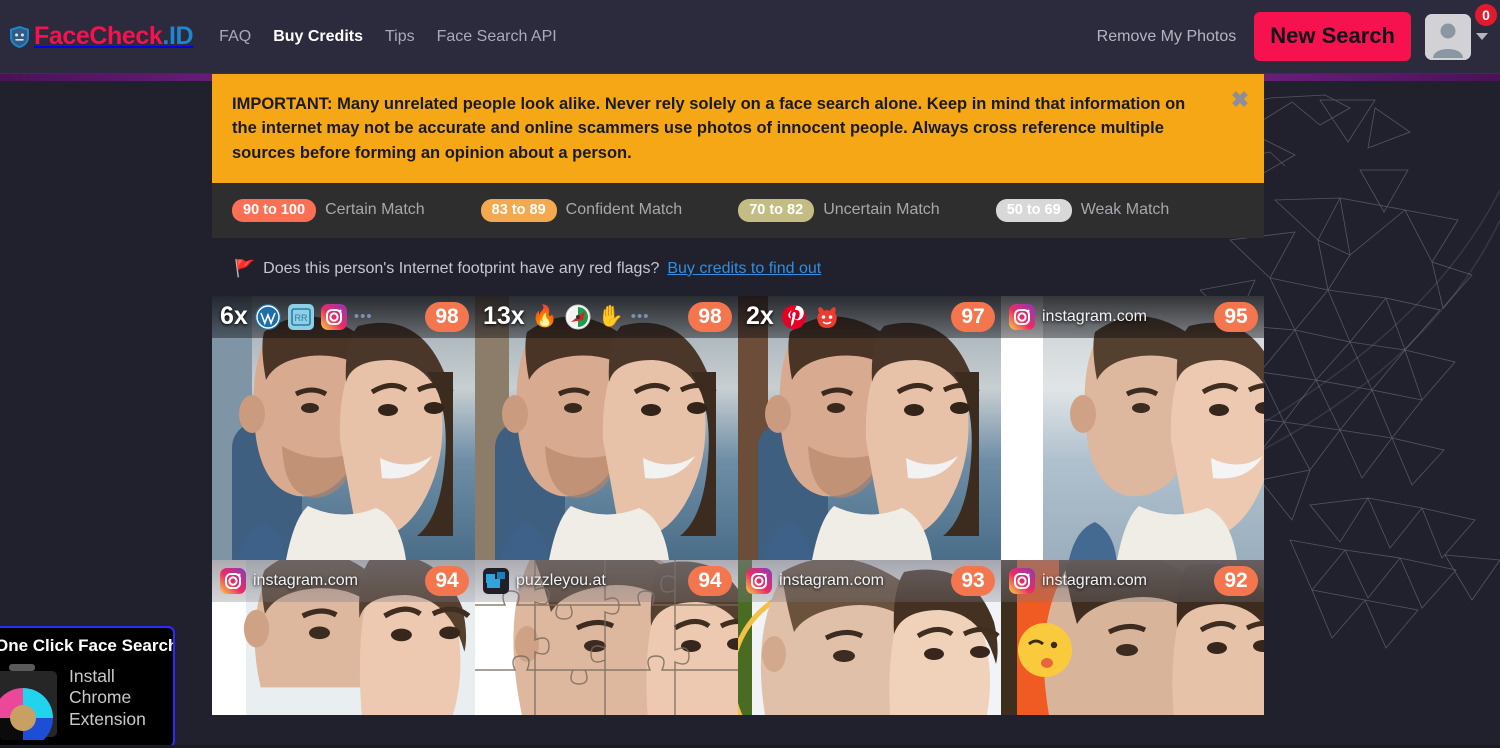 Image resolution: width=1500 pixels, height=748 pixels. What do you see at coordinates (869, 316) in the screenshot?
I see `result-card-bar: 2x 97` at bounding box center [869, 316].